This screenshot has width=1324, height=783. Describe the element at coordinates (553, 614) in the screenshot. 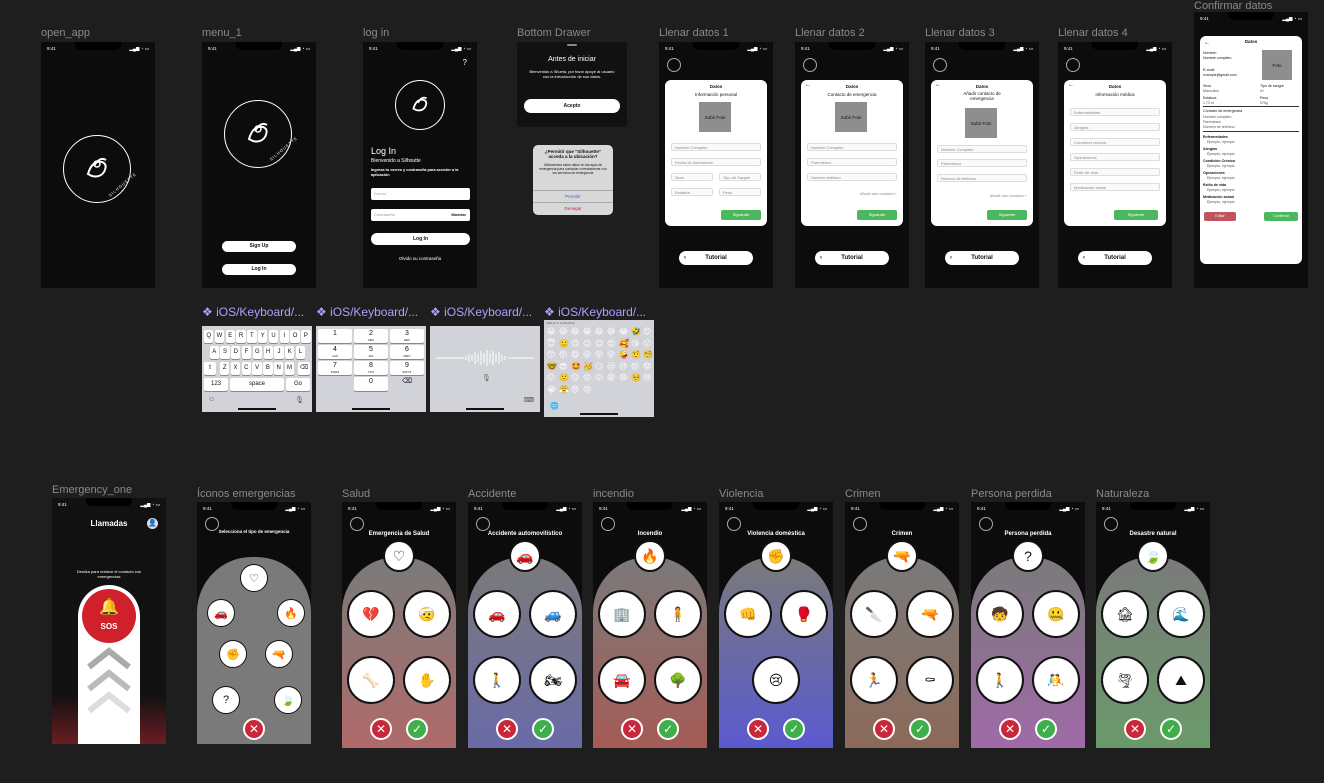

I see `overturned-car-icon: 🚙` at that location.